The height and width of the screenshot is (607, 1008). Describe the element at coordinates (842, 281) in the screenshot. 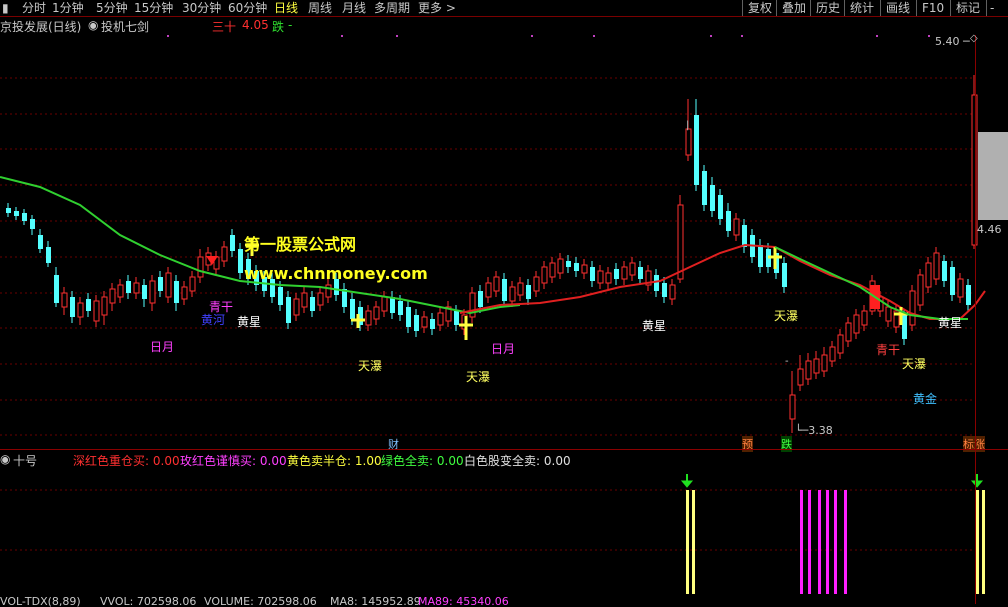

I see `ma-line-green-right` at that location.